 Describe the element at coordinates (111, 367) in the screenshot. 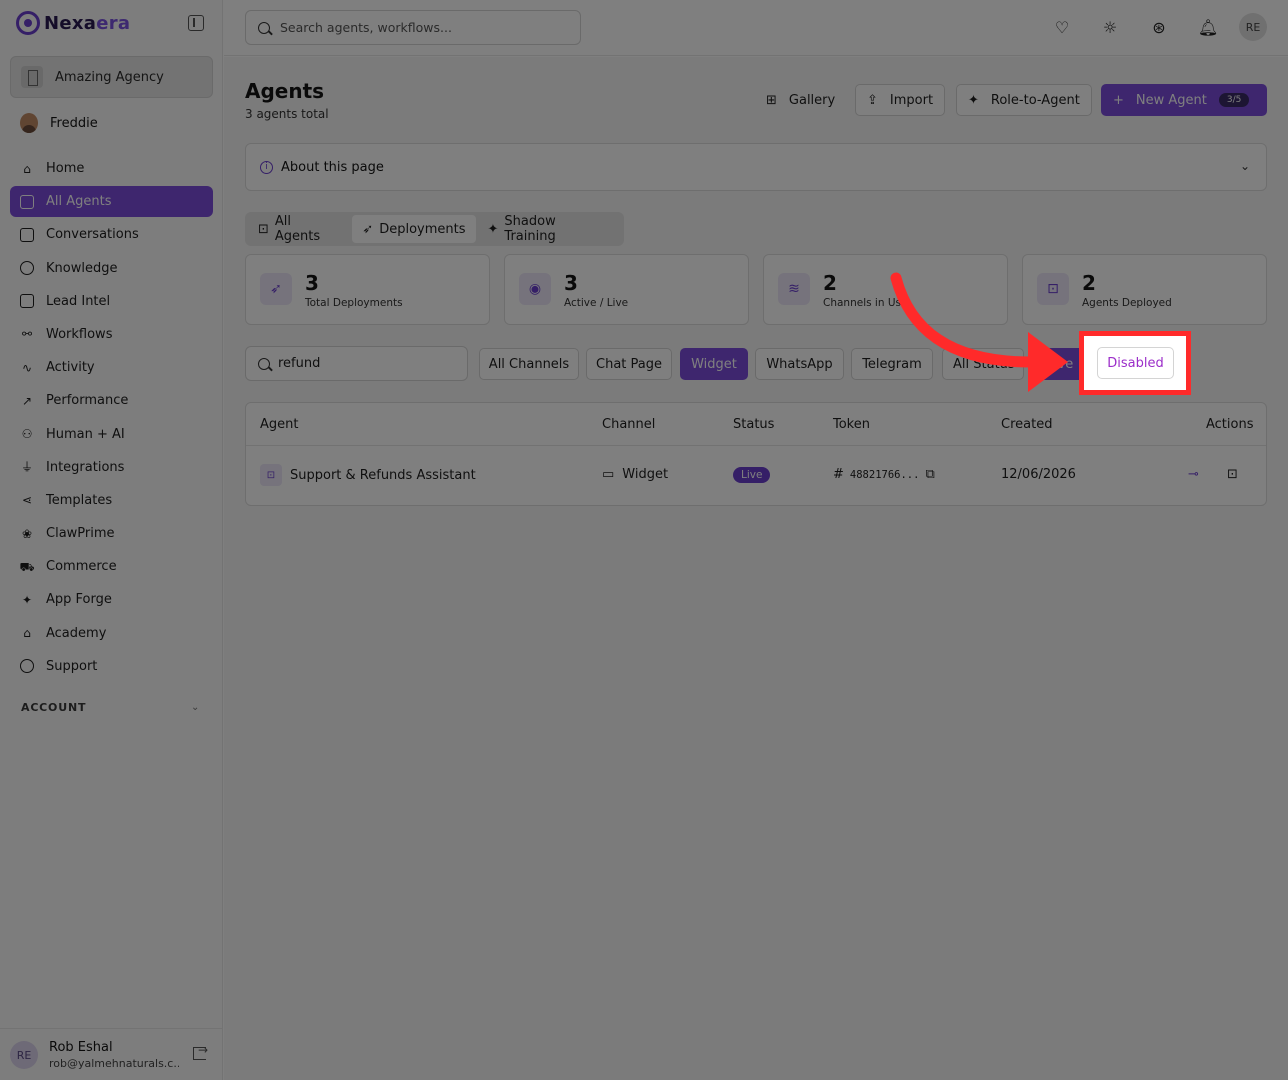

I see `sidebar-item-activity: ∿ Activity` at that location.